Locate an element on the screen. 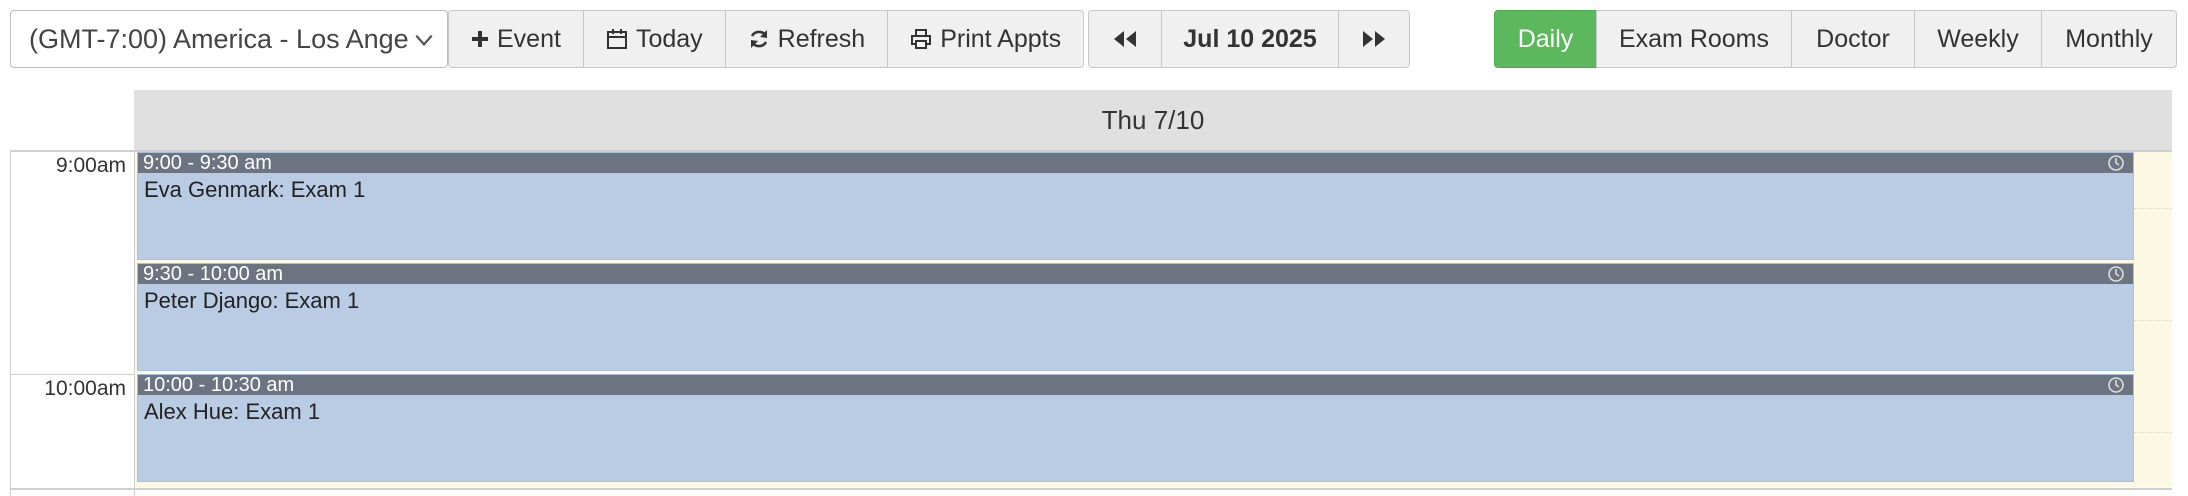 The image size is (2188, 496). view-weekly-label: Weekly is located at coordinates (1978, 38).